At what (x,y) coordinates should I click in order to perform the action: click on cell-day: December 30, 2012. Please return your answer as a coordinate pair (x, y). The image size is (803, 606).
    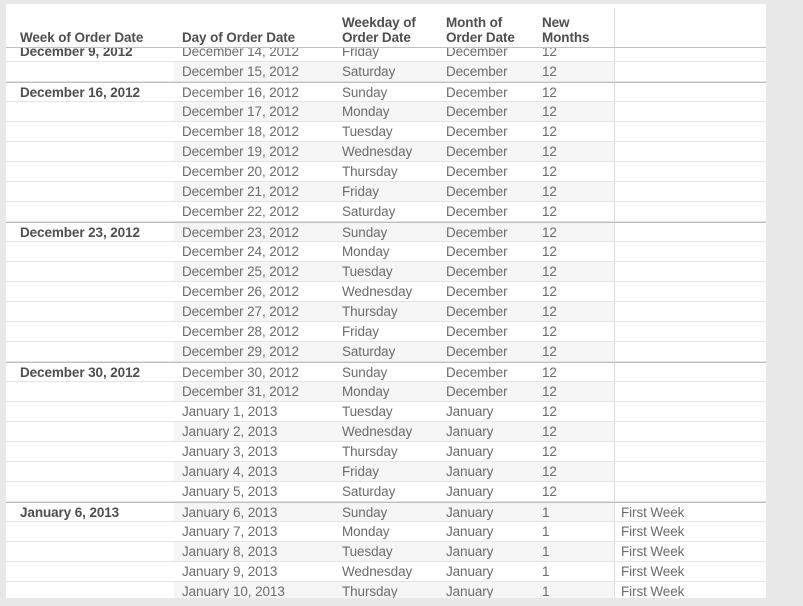
    Looking at the image, I should click on (240, 372).